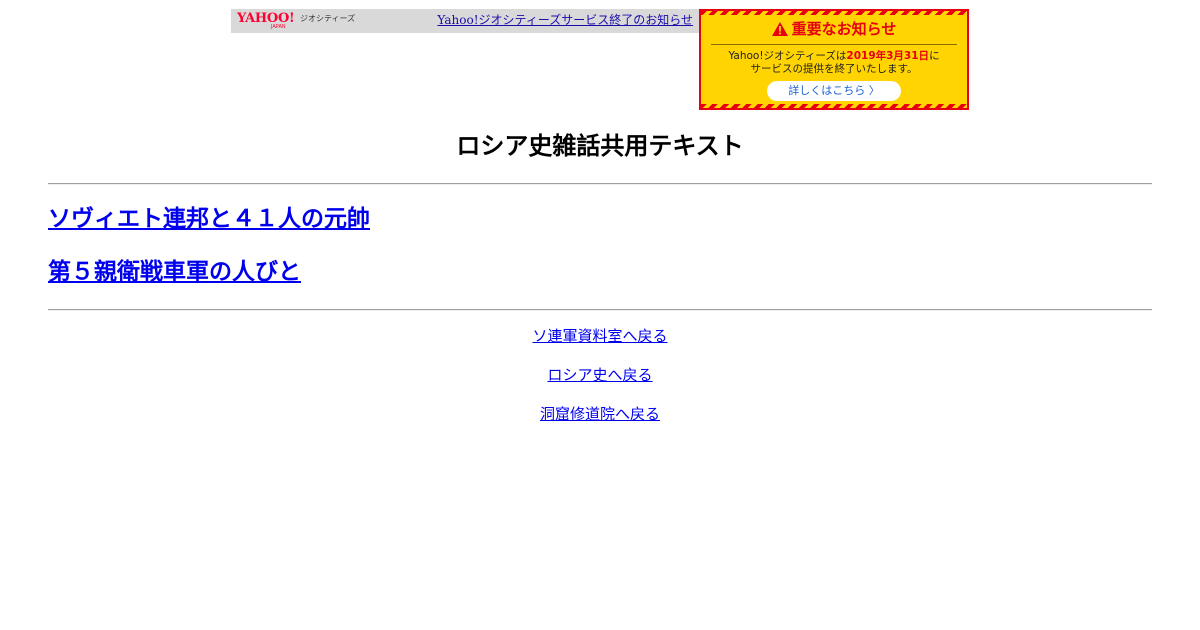 The width and height of the screenshot is (1200, 630). Describe the element at coordinates (834, 44) in the screenshot. I see `notice-divider` at that location.